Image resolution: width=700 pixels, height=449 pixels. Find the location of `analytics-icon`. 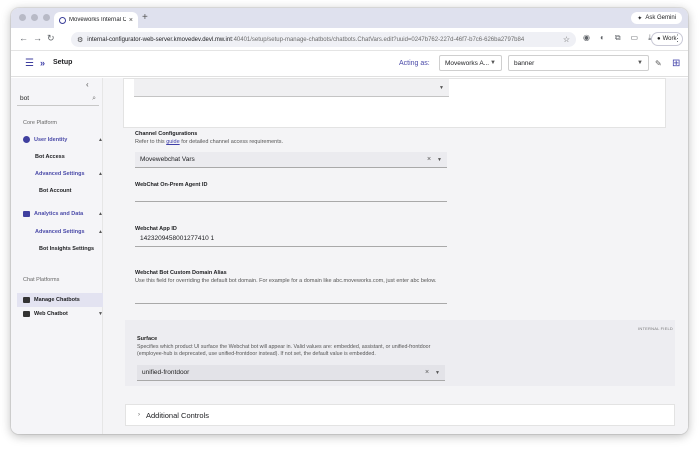

analytics-icon is located at coordinates (26, 214).